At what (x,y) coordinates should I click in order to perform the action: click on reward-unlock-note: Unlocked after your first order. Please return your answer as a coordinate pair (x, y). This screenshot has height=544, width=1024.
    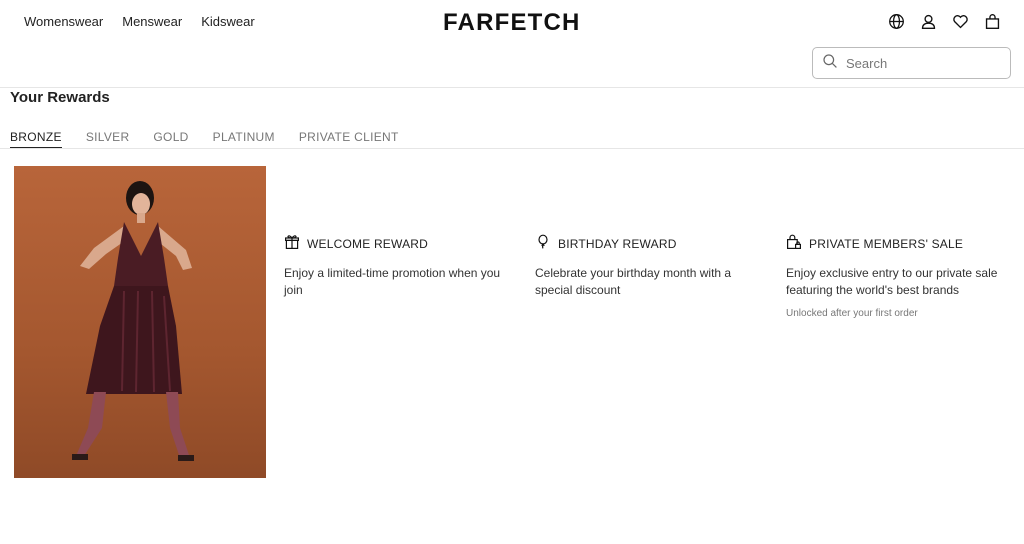
    Looking at the image, I should click on (852, 313).